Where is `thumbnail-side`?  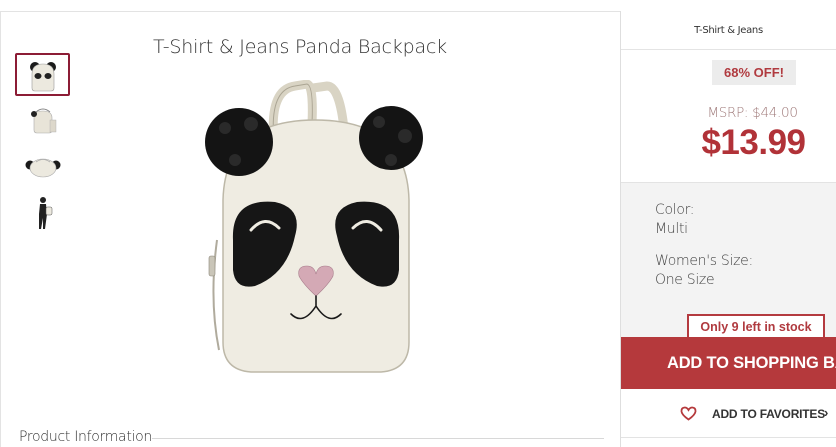
thumbnail-side is located at coordinates (42, 120).